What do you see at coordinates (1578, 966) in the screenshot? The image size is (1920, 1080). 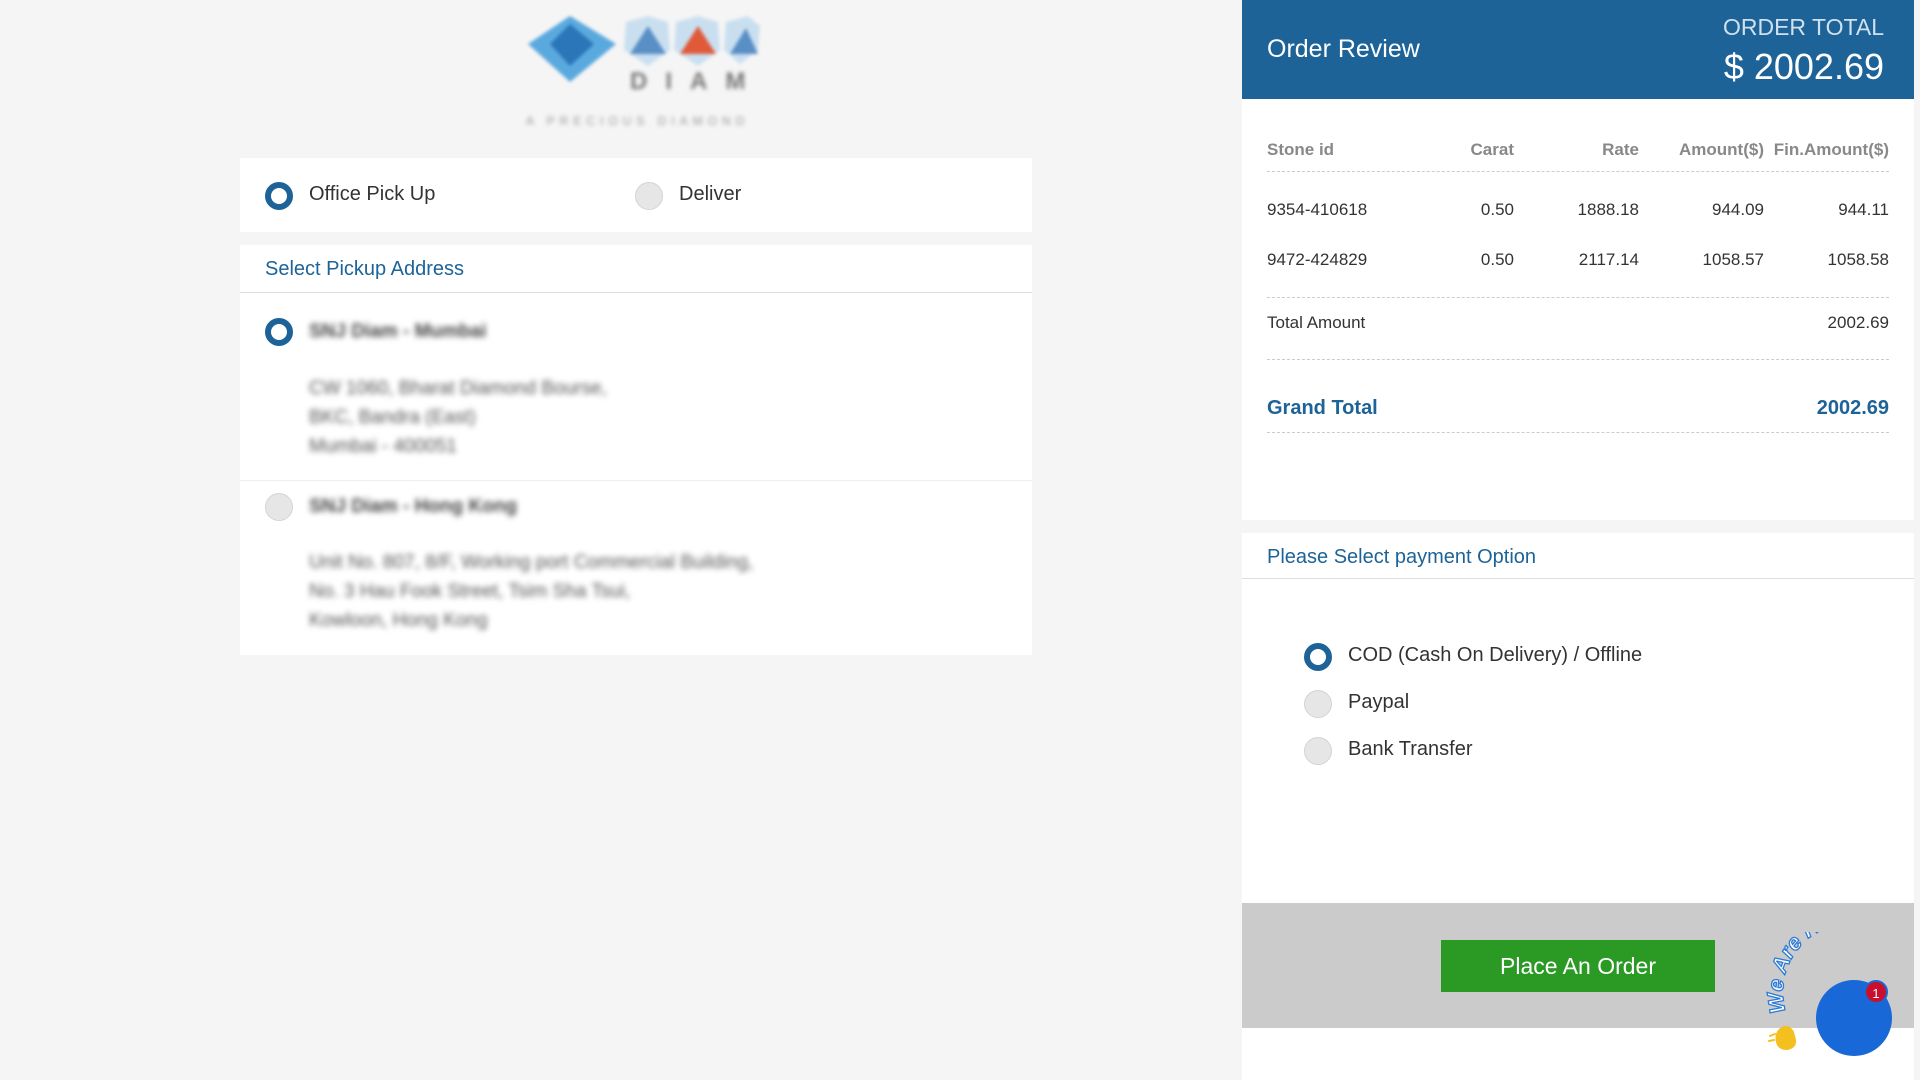 I see `place-order-button: Place An Order` at bounding box center [1578, 966].